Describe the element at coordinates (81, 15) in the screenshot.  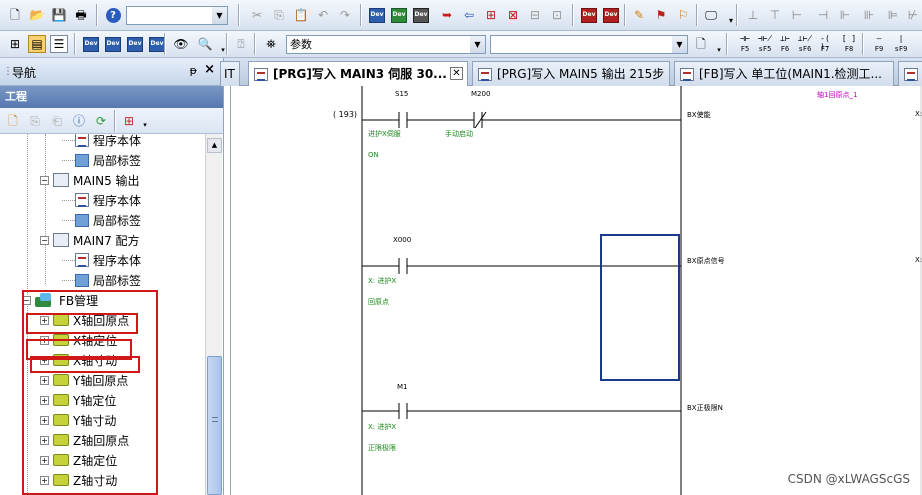
I see `print-icon: 🖶` at that location.